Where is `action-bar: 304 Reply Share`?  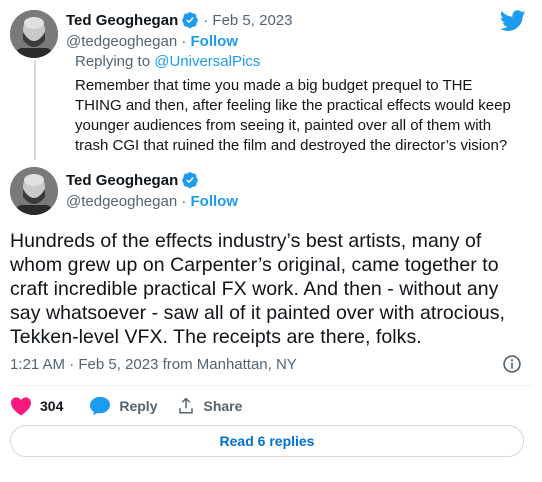 action-bar: 304 Reply Share is located at coordinates (136, 406).